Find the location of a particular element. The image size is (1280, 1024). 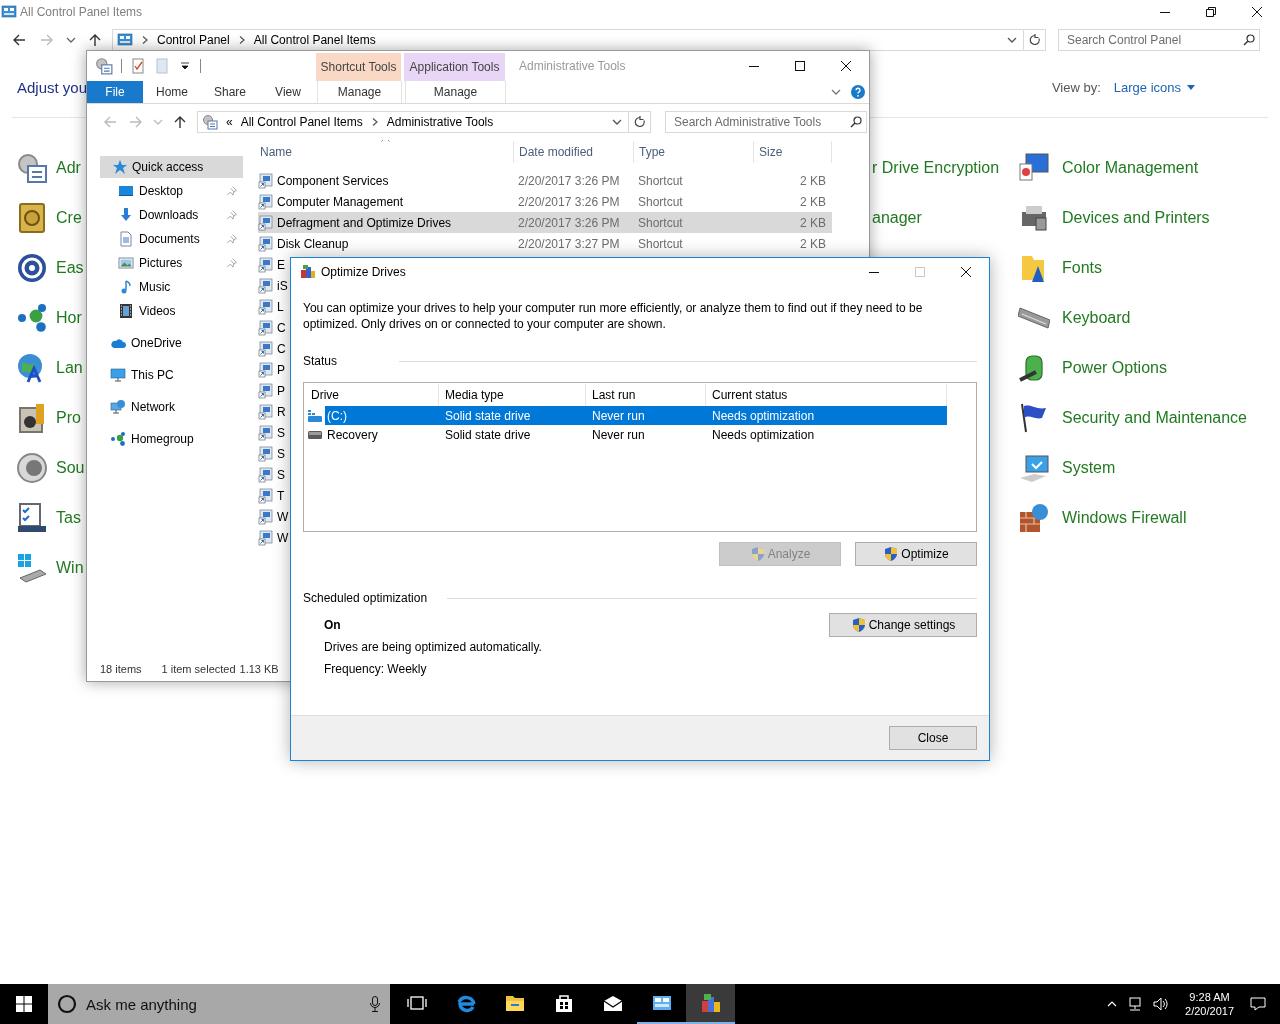

schedule-note: Drives are being optimized automatically. is located at coordinates (433, 647).